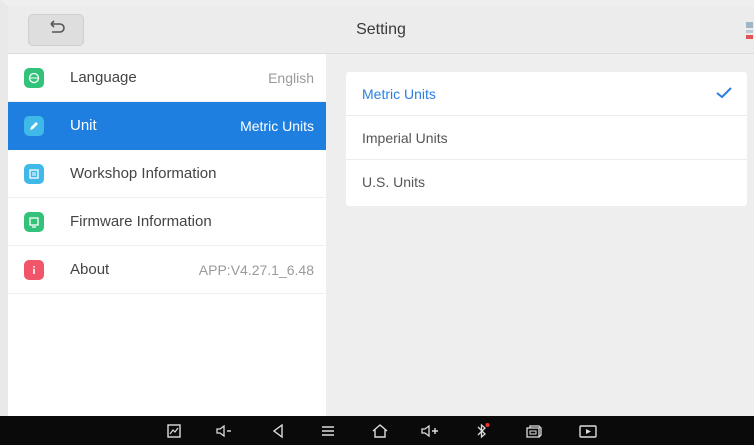  I want to click on firmware-icon, so click(34, 222).